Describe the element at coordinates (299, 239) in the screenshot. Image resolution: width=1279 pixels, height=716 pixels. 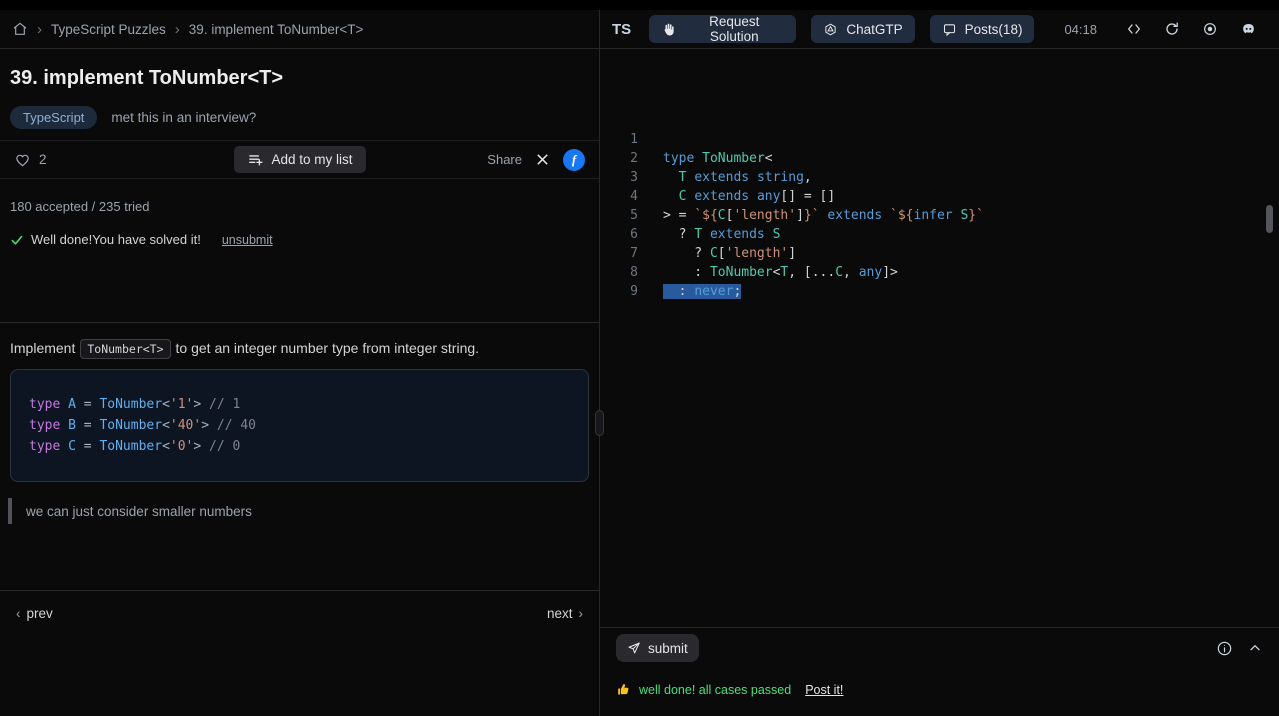
I see `solved-row: Well done!You have solved it! unsubmit` at that location.